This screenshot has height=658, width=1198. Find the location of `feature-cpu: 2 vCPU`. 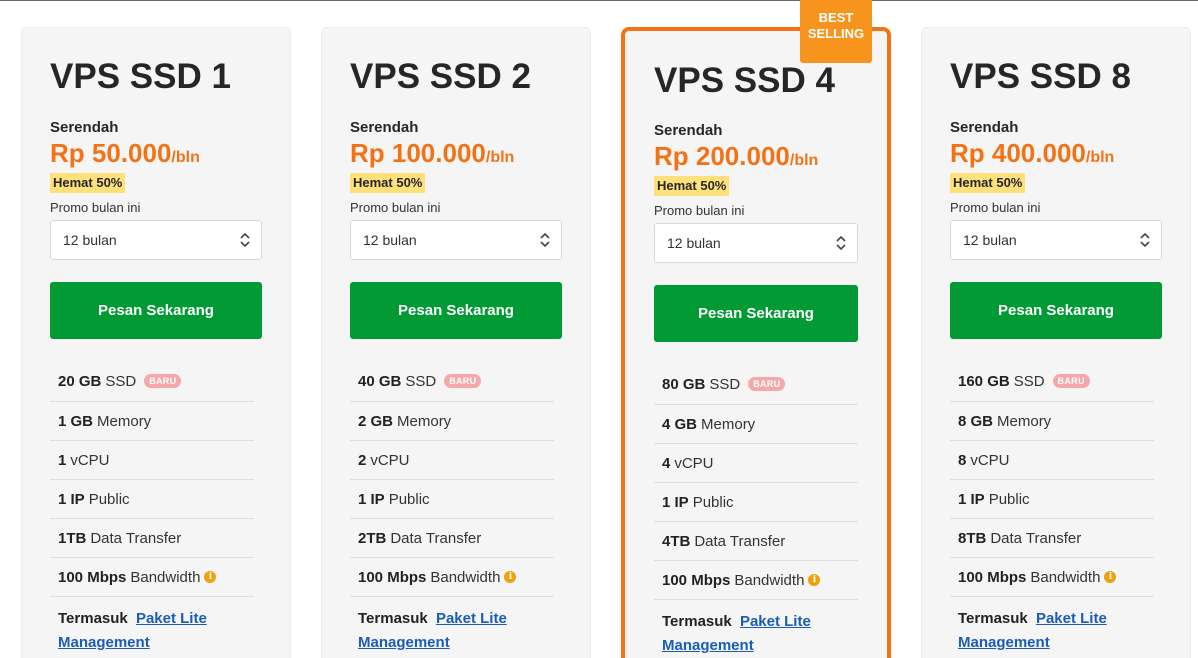

feature-cpu: 2 vCPU is located at coordinates (452, 460).